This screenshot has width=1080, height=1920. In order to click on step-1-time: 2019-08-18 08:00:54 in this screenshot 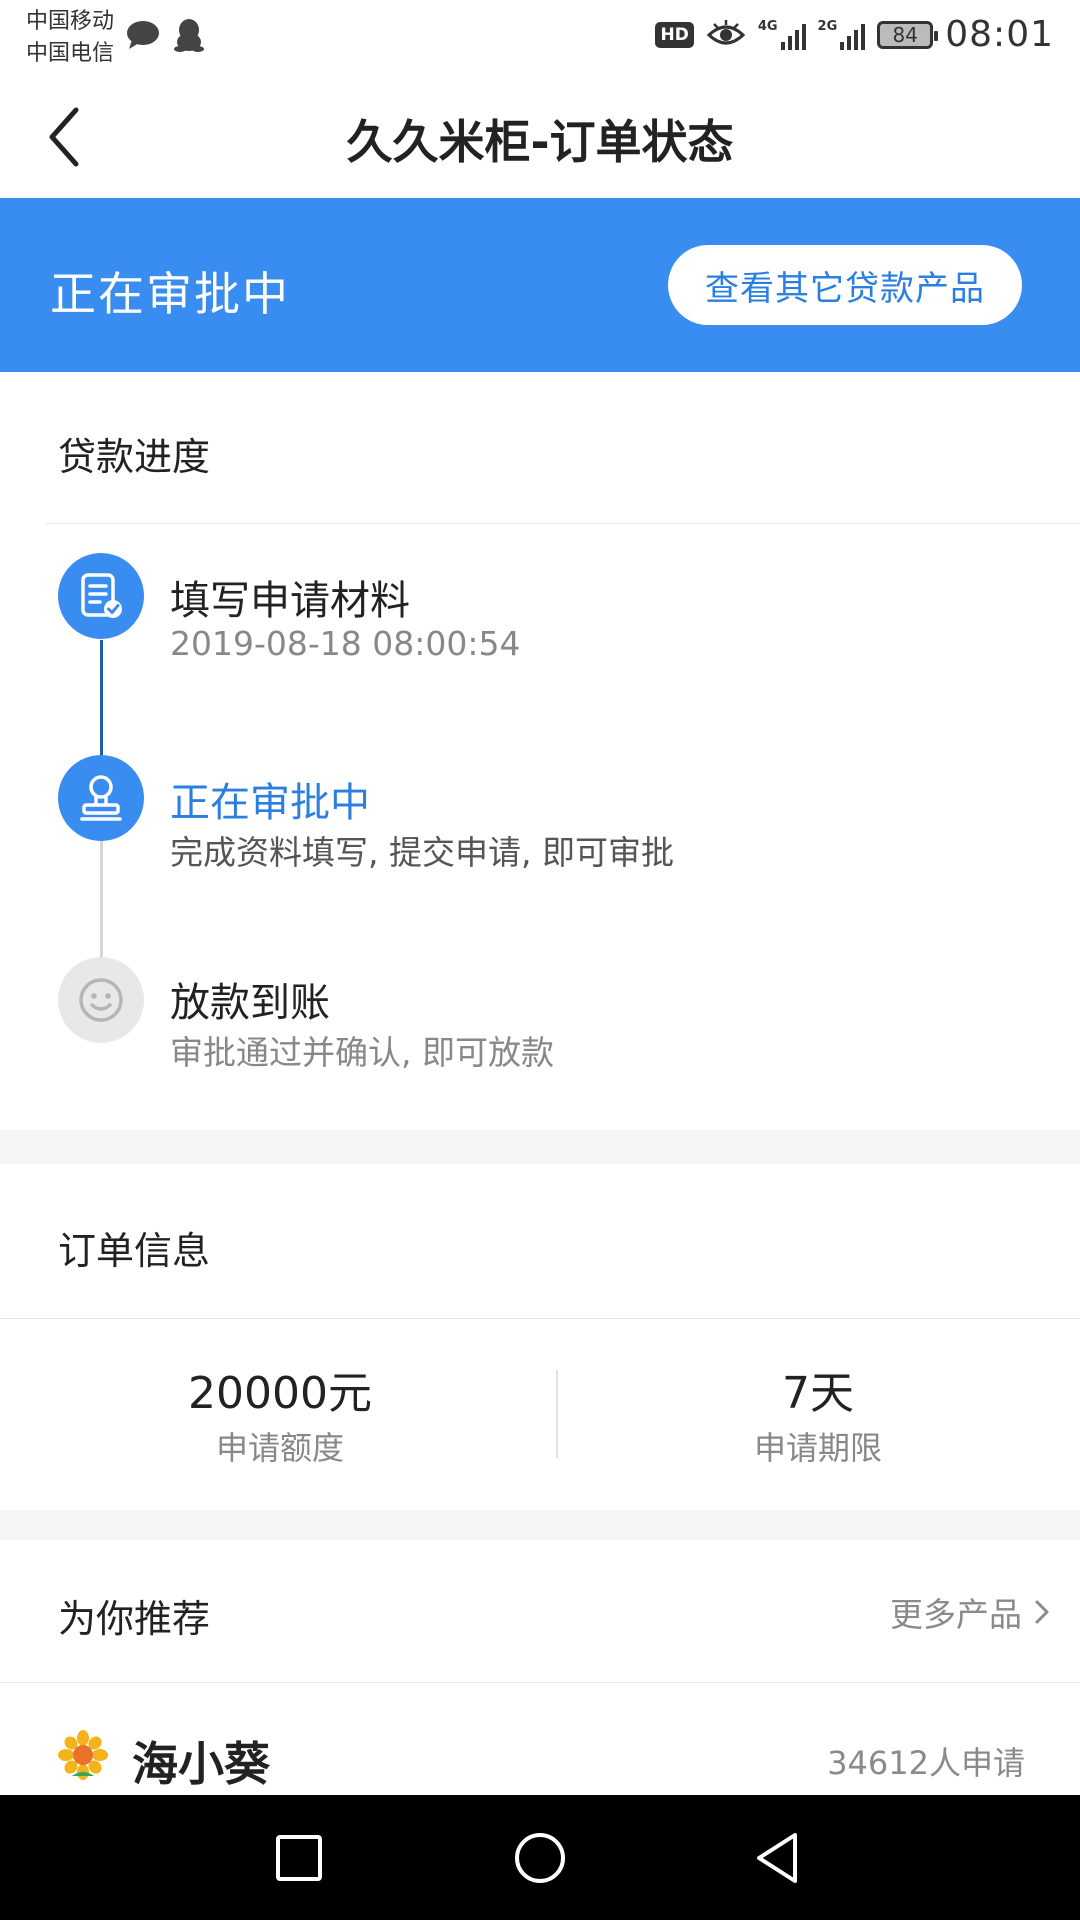, I will do `click(345, 643)`.